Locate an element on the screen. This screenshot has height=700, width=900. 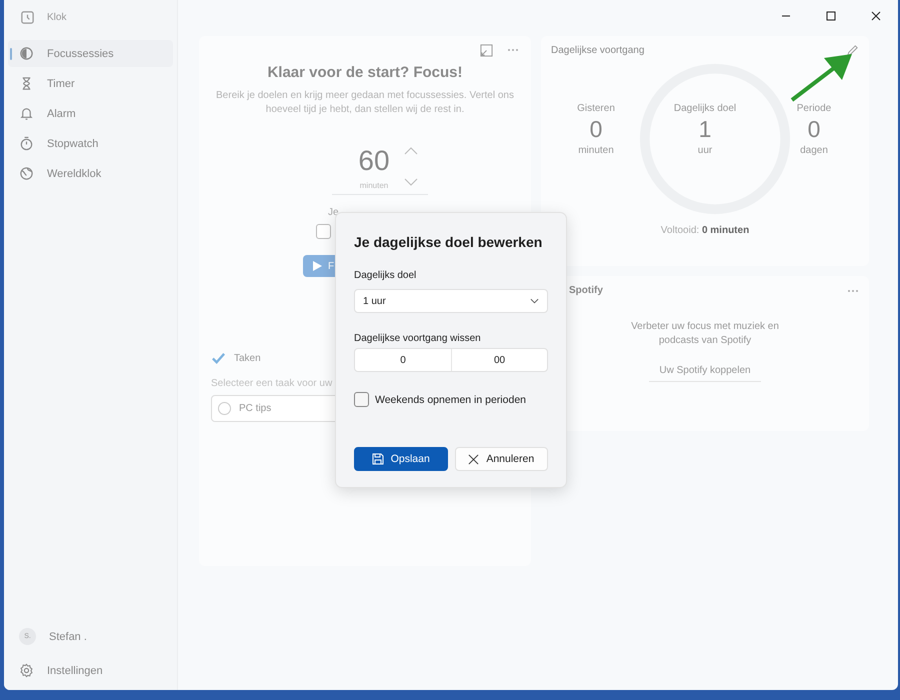
annotation-arrow is located at coordinates (822, 78).